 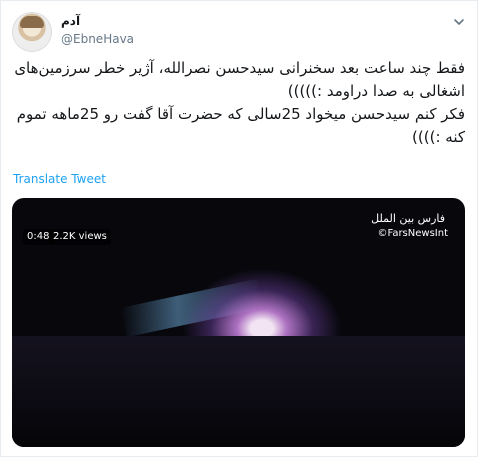 I want to click on translate-tweet-link: Translate Tweet, so click(x=59, y=179).